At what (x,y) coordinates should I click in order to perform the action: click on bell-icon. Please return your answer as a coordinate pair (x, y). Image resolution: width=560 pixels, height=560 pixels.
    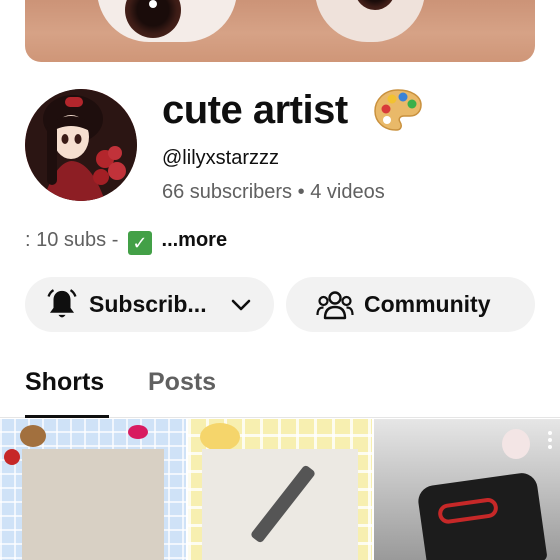
    Looking at the image, I should click on (62, 302).